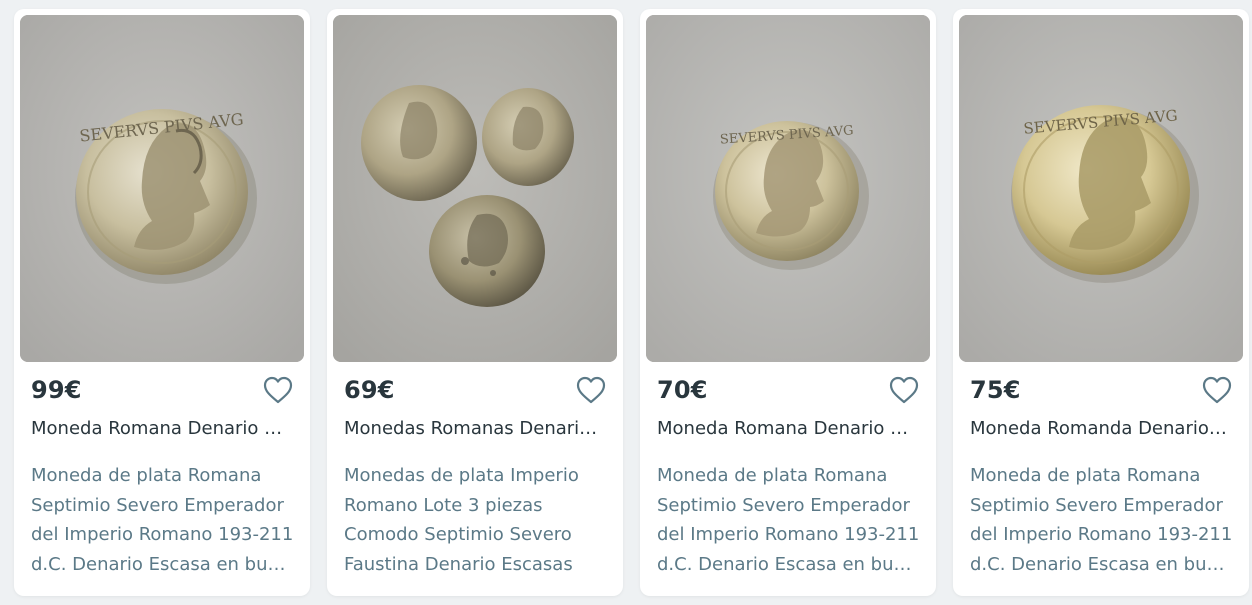 Image resolution: width=1252 pixels, height=605 pixels. What do you see at coordinates (995, 390) in the screenshot?
I see `price: 75€` at bounding box center [995, 390].